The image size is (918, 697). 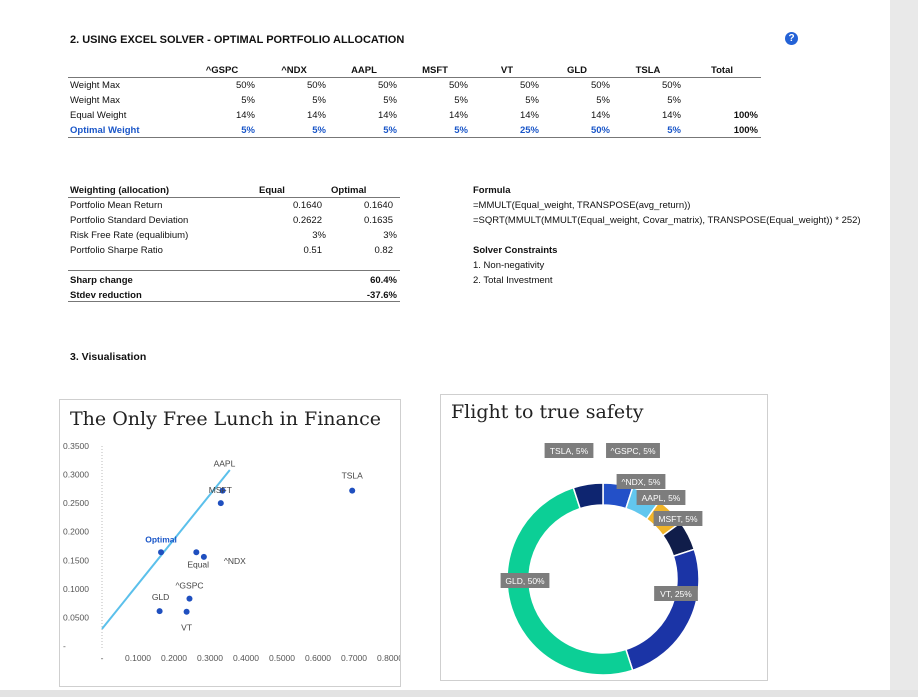 I want to click on x-tick-label: 0.4000, so click(x=246, y=658).